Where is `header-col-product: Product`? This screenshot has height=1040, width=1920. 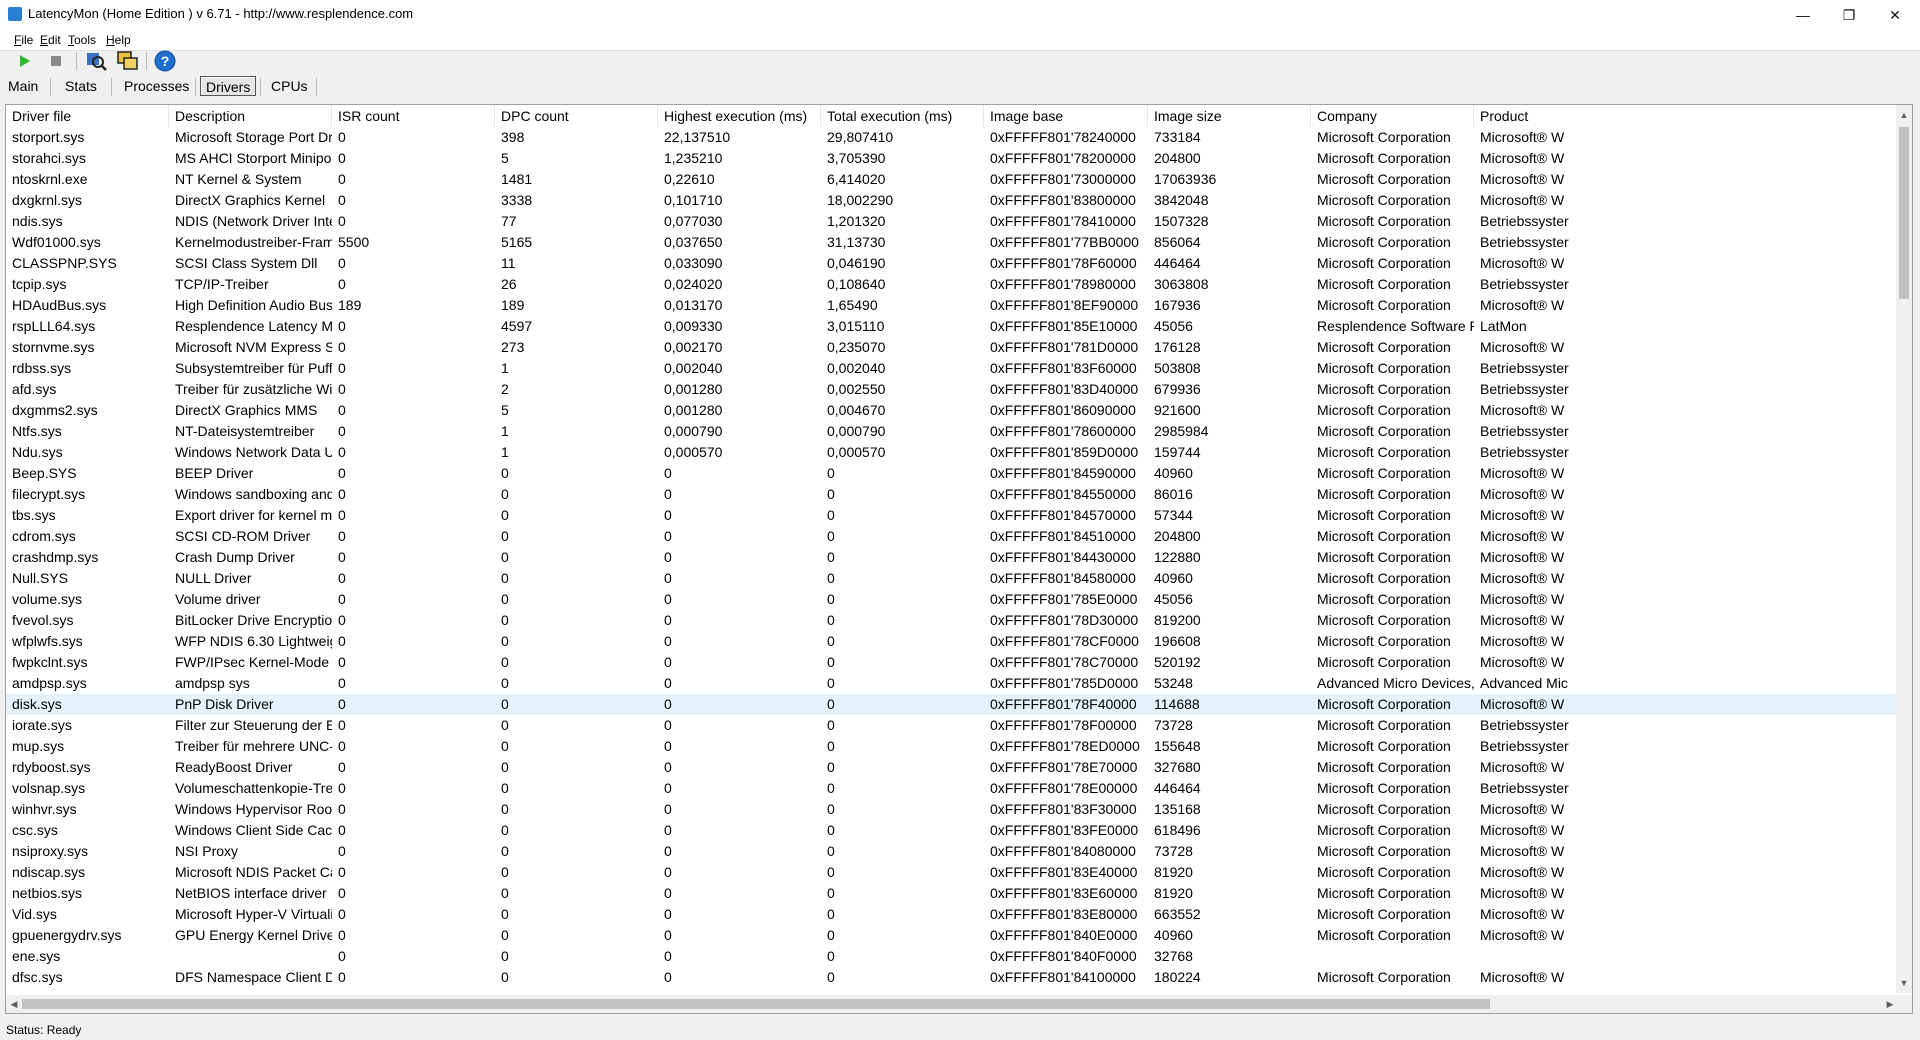
header-col-product: Product is located at coordinates (1686, 116).